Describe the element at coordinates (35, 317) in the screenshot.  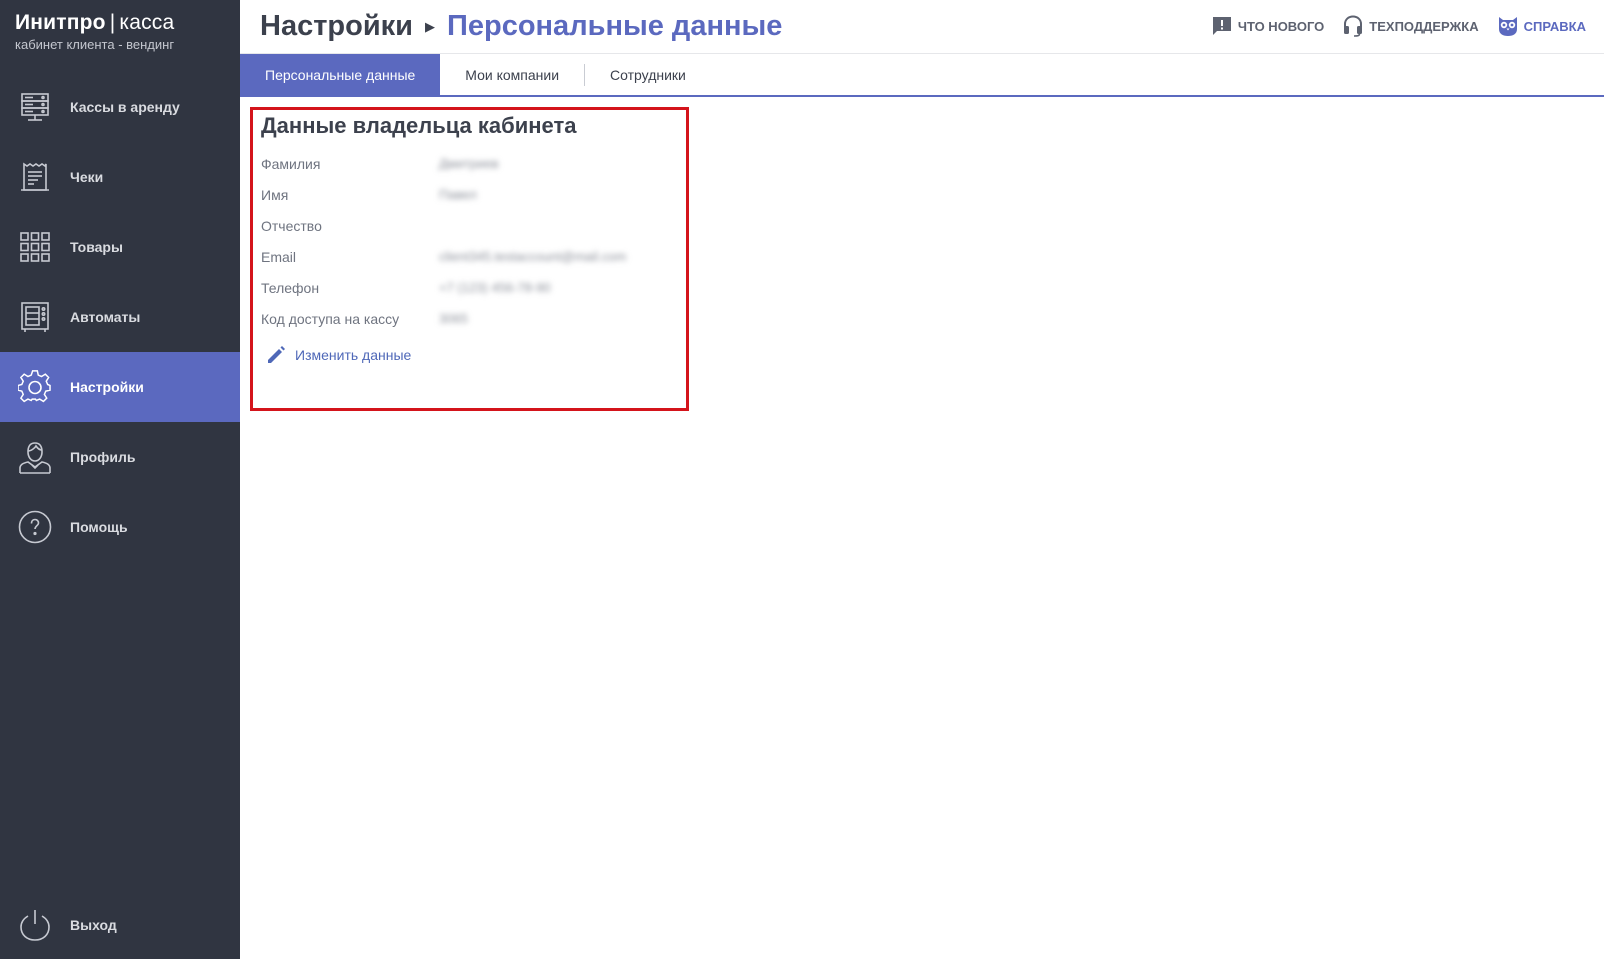
I see `vending-machine-icon` at that location.